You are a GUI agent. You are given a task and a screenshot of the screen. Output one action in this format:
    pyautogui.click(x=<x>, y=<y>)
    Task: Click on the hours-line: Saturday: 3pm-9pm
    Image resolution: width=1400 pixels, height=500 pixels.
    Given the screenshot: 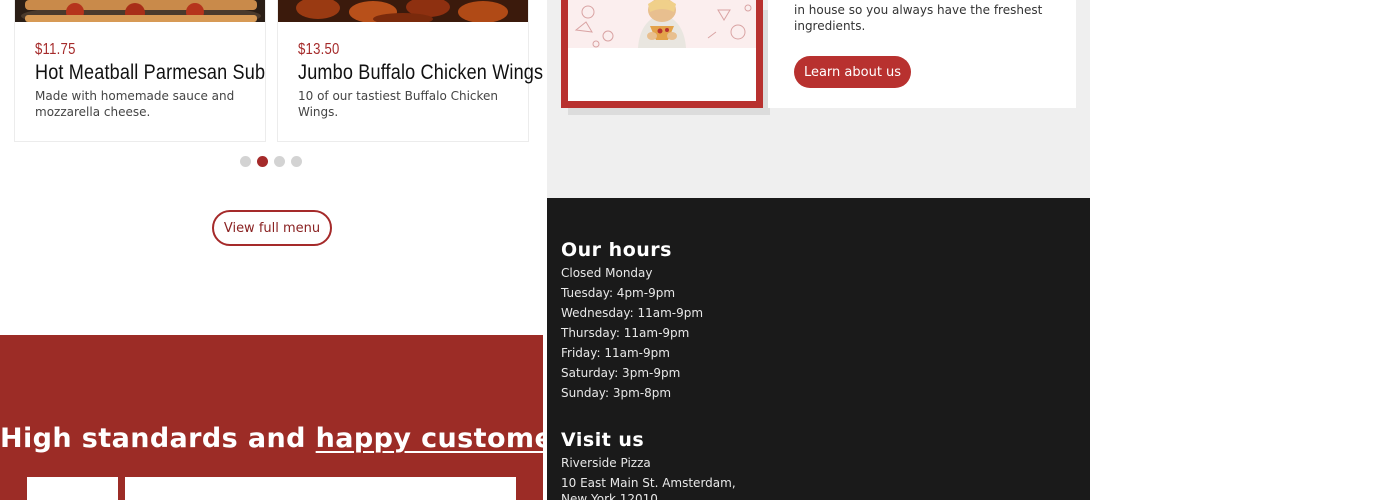 What is the action you would take?
    pyautogui.click(x=621, y=373)
    